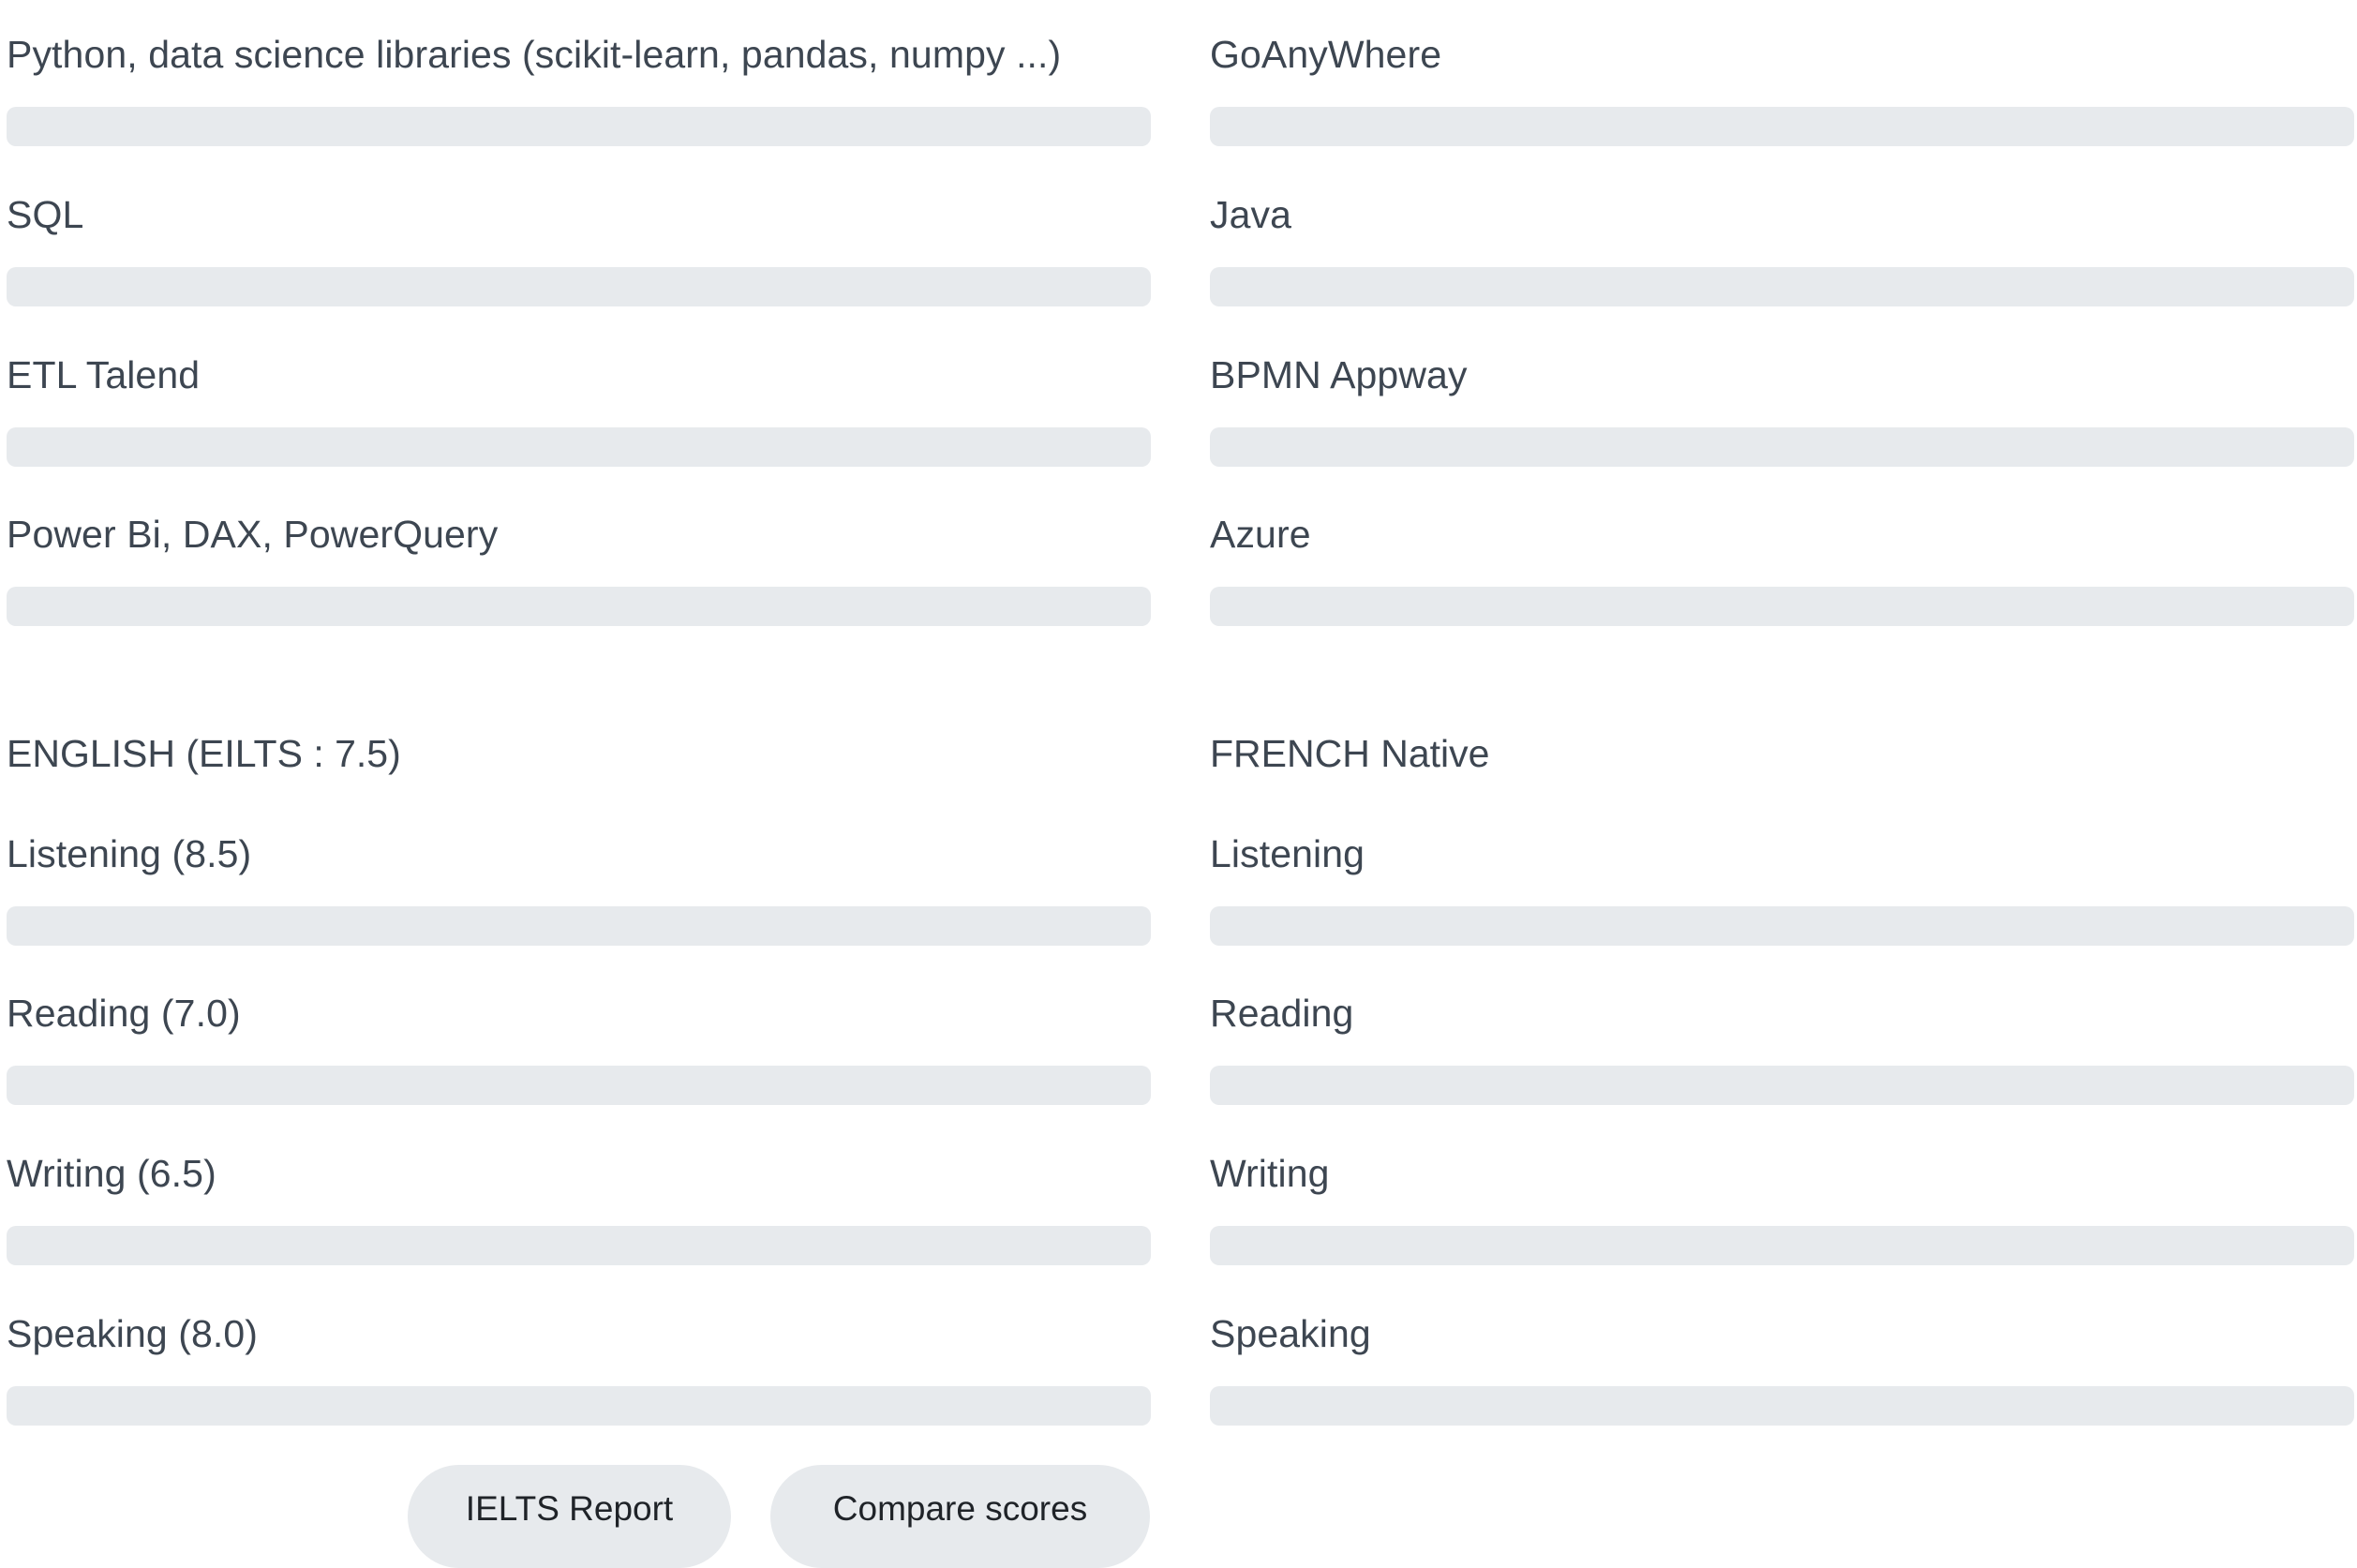 Image resolution: width=2357 pixels, height=1568 pixels. Describe the element at coordinates (1291, 1334) in the screenshot. I see `skill-label: Speaking` at that location.